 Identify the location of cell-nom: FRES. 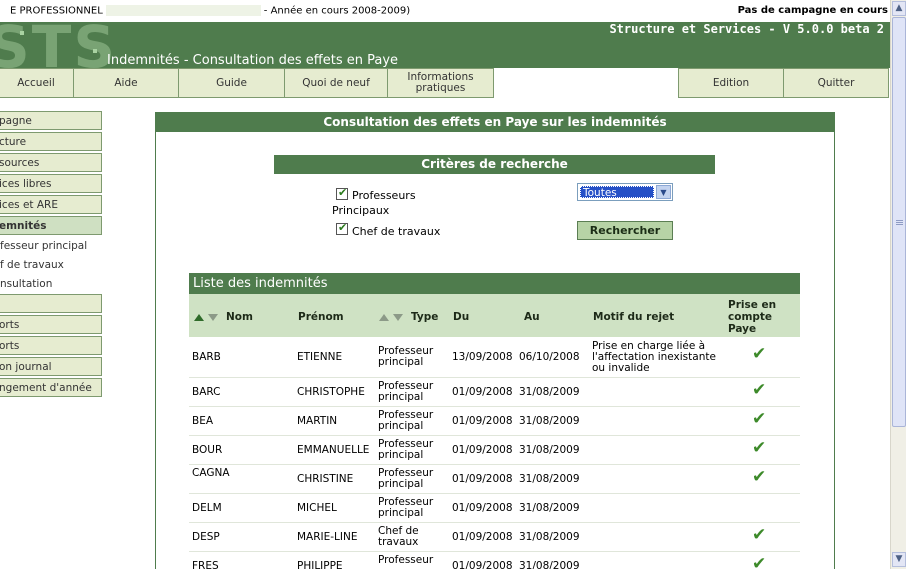
(205, 564).